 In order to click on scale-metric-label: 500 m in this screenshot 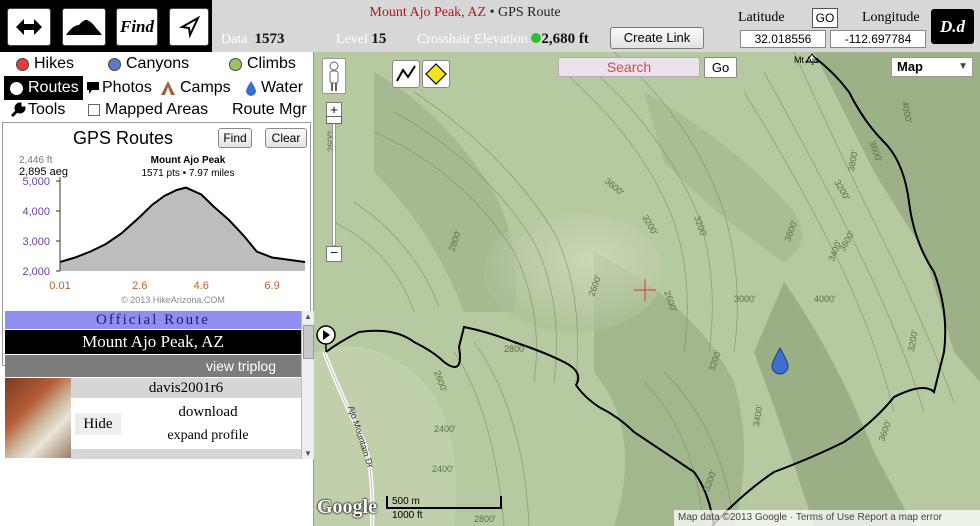, I will do `click(406, 501)`.